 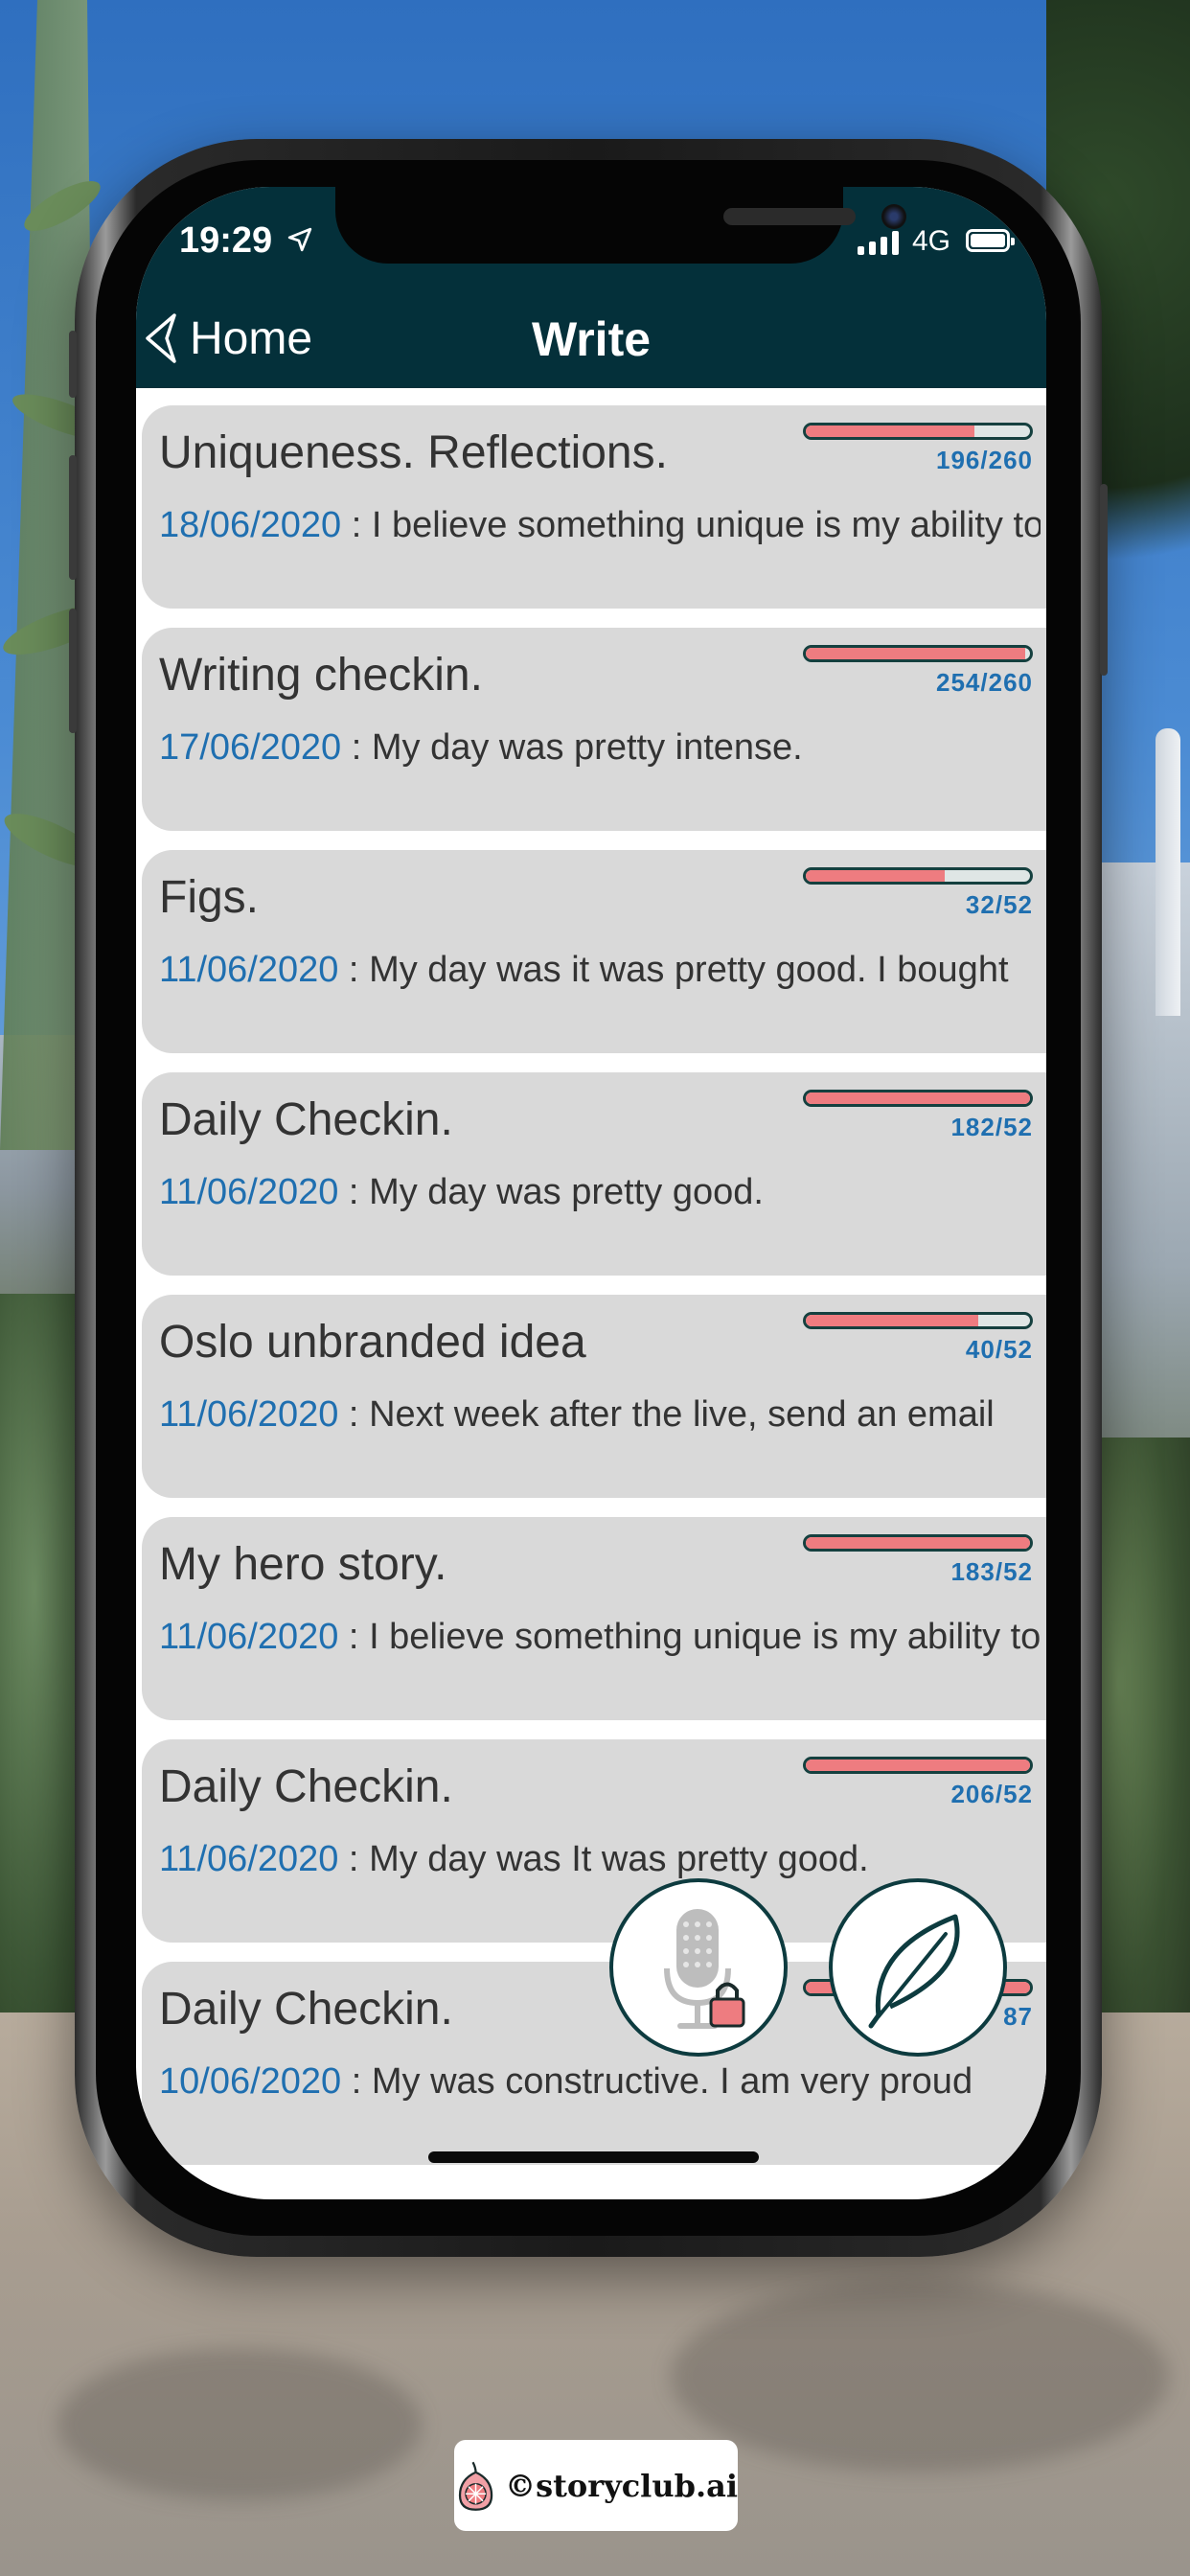 What do you see at coordinates (303, 1564) in the screenshot?
I see `entry-title: My hero story.` at bounding box center [303, 1564].